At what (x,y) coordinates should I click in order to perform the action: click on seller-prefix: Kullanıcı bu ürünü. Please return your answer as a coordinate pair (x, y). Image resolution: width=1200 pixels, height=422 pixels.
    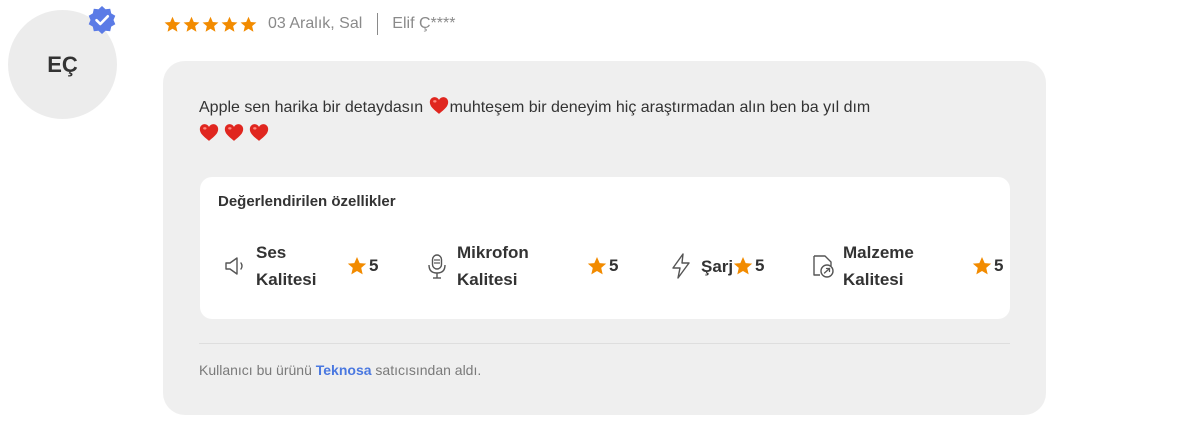
    Looking at the image, I should click on (255, 370).